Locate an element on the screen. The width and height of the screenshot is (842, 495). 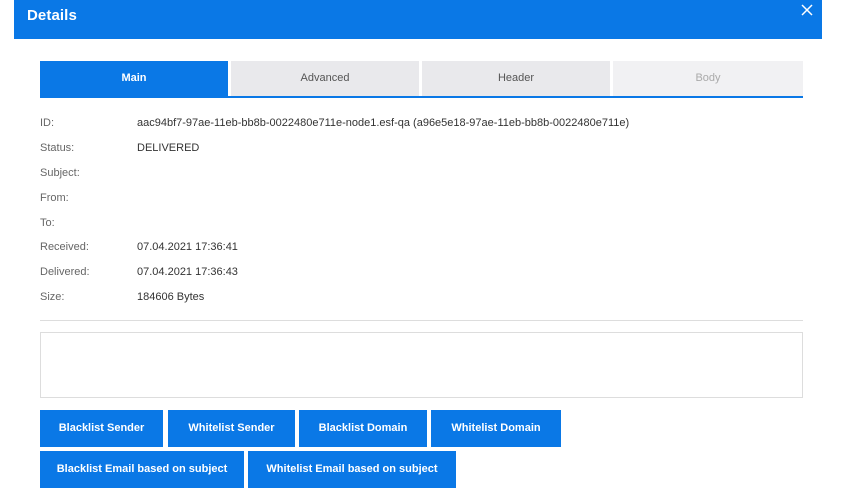
field-label: ID: is located at coordinates (47, 123).